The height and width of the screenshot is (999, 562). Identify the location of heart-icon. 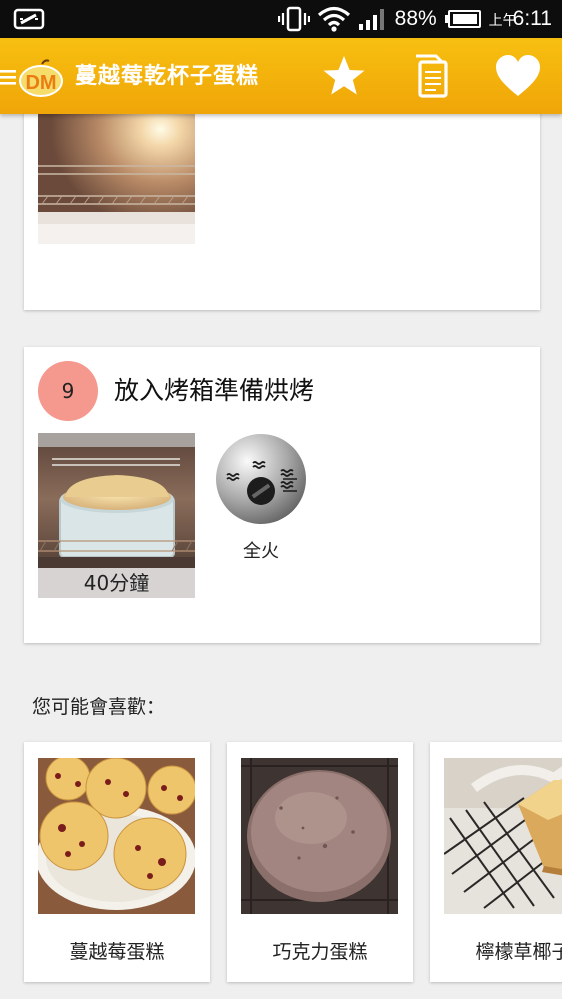
(518, 75).